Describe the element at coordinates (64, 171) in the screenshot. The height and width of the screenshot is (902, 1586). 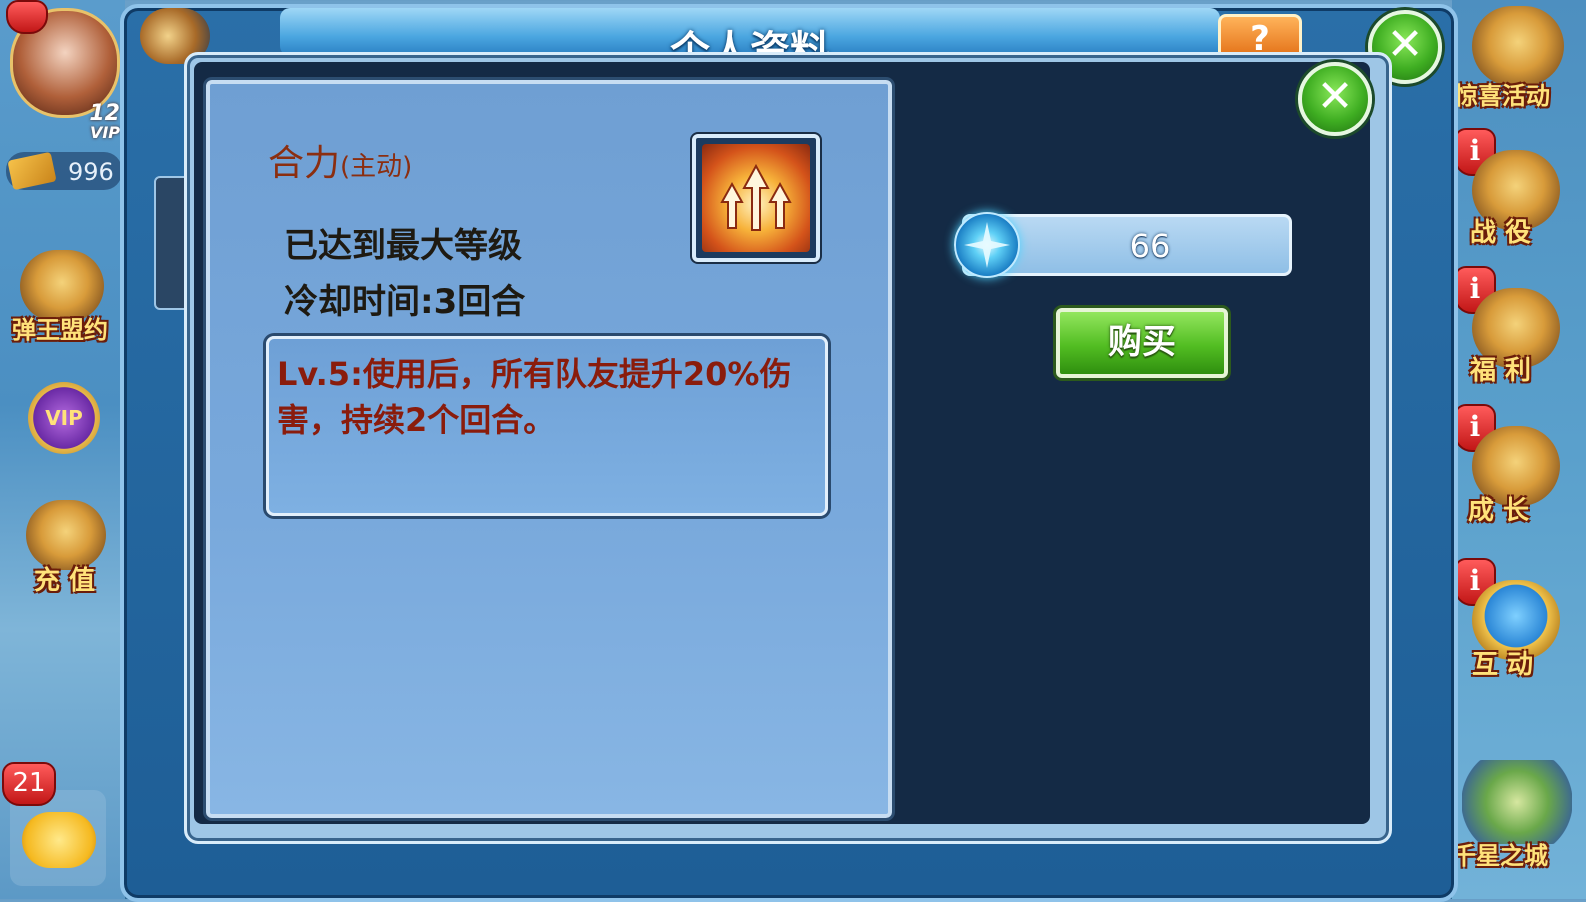
I see `currency-display: 996` at that location.